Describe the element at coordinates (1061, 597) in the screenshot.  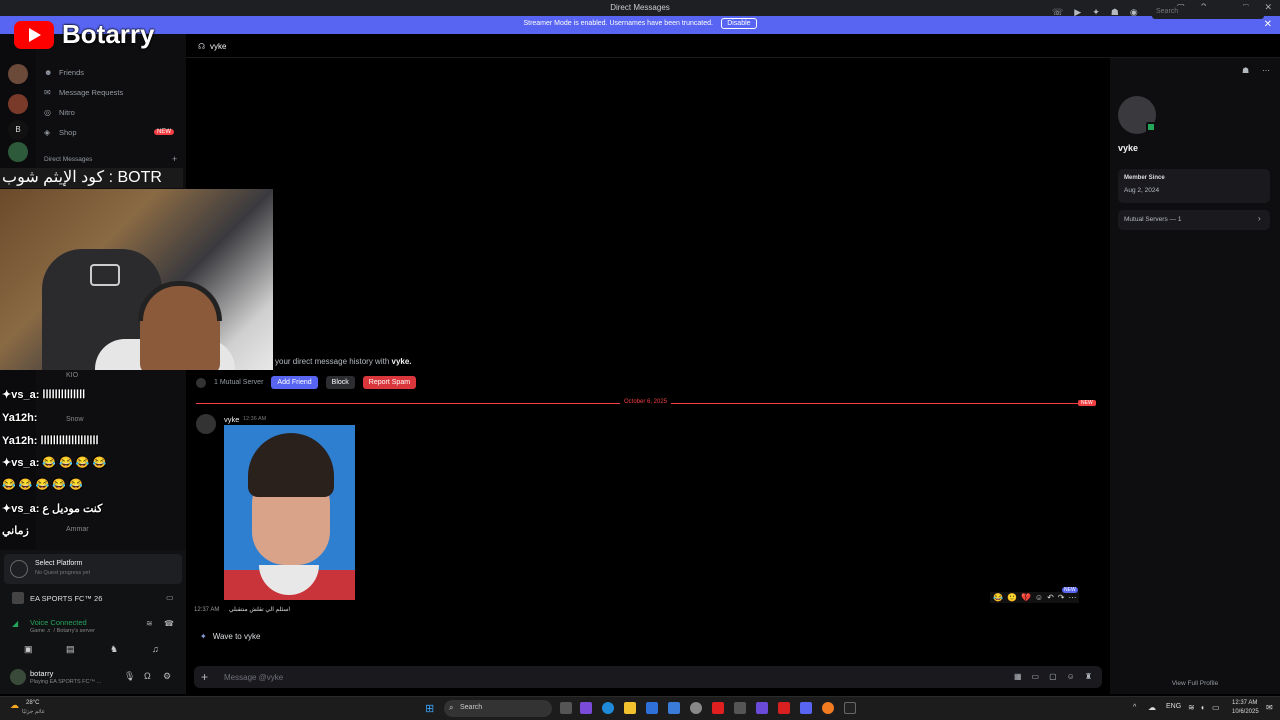
I see `forward-icon: ↷` at that location.